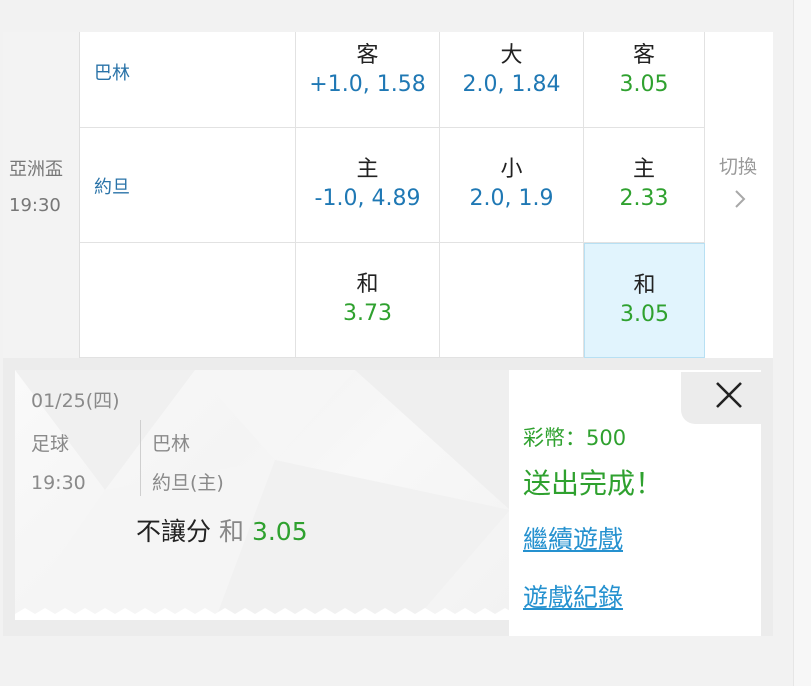 The image size is (811, 686). What do you see at coordinates (174, 531) in the screenshot?
I see `bet-type: 不讓分` at bounding box center [174, 531].